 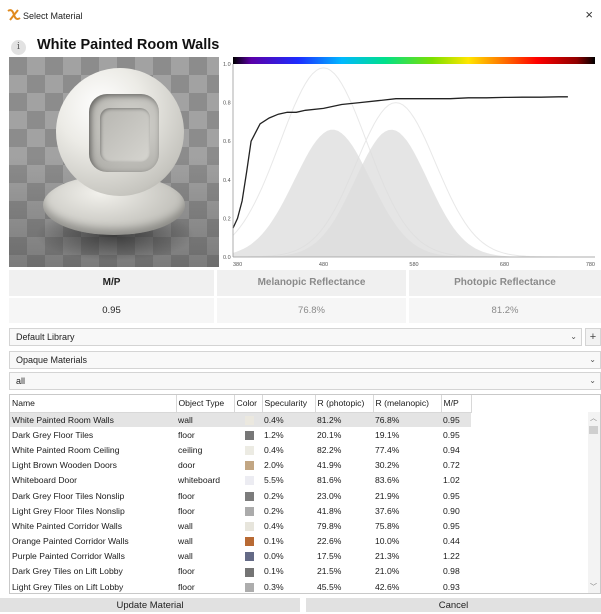 I want to click on cell-name: Light Grey Floor Tiles Nonslip, so click(x=68, y=510).